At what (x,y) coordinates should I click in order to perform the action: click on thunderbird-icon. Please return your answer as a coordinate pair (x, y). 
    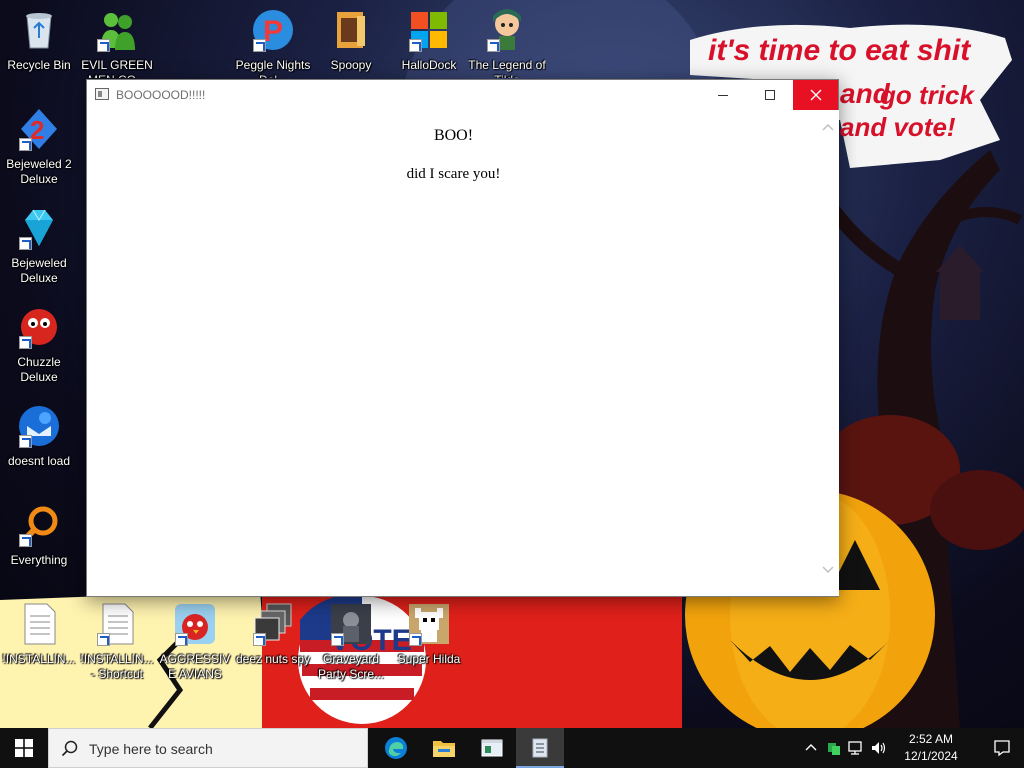
    Looking at the image, I should click on (39, 426).